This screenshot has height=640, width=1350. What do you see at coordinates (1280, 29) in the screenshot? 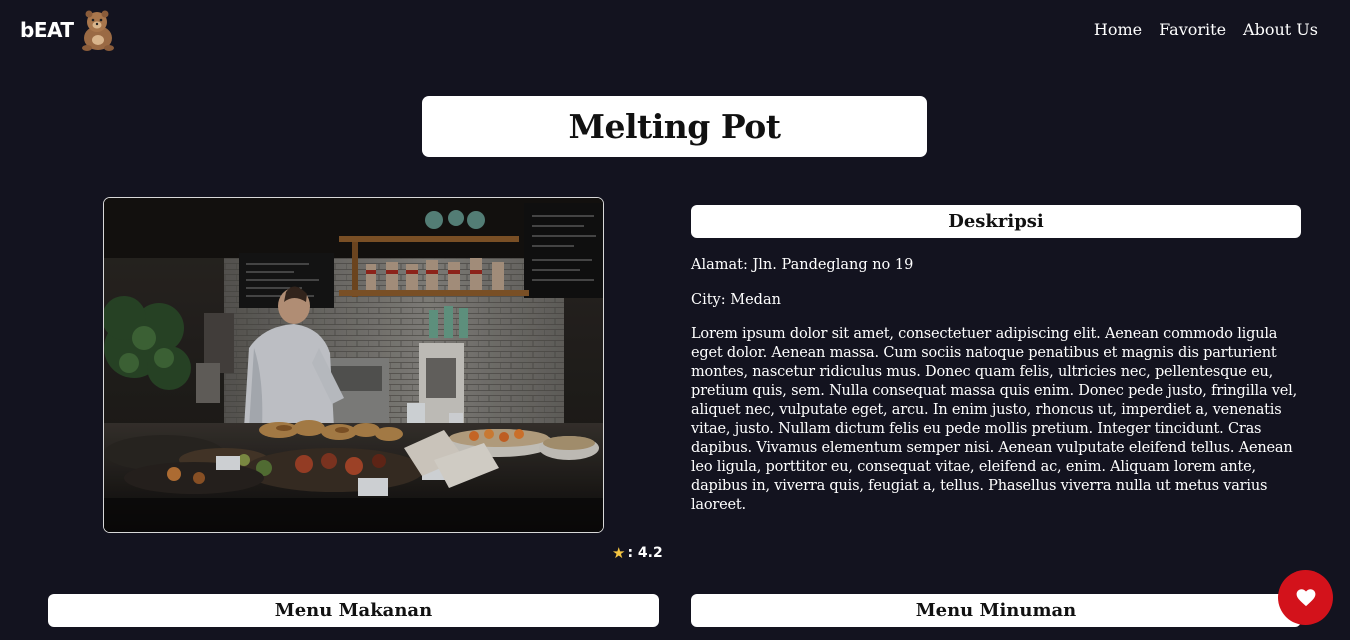
I see `nav-link-about-us: About Us` at bounding box center [1280, 29].